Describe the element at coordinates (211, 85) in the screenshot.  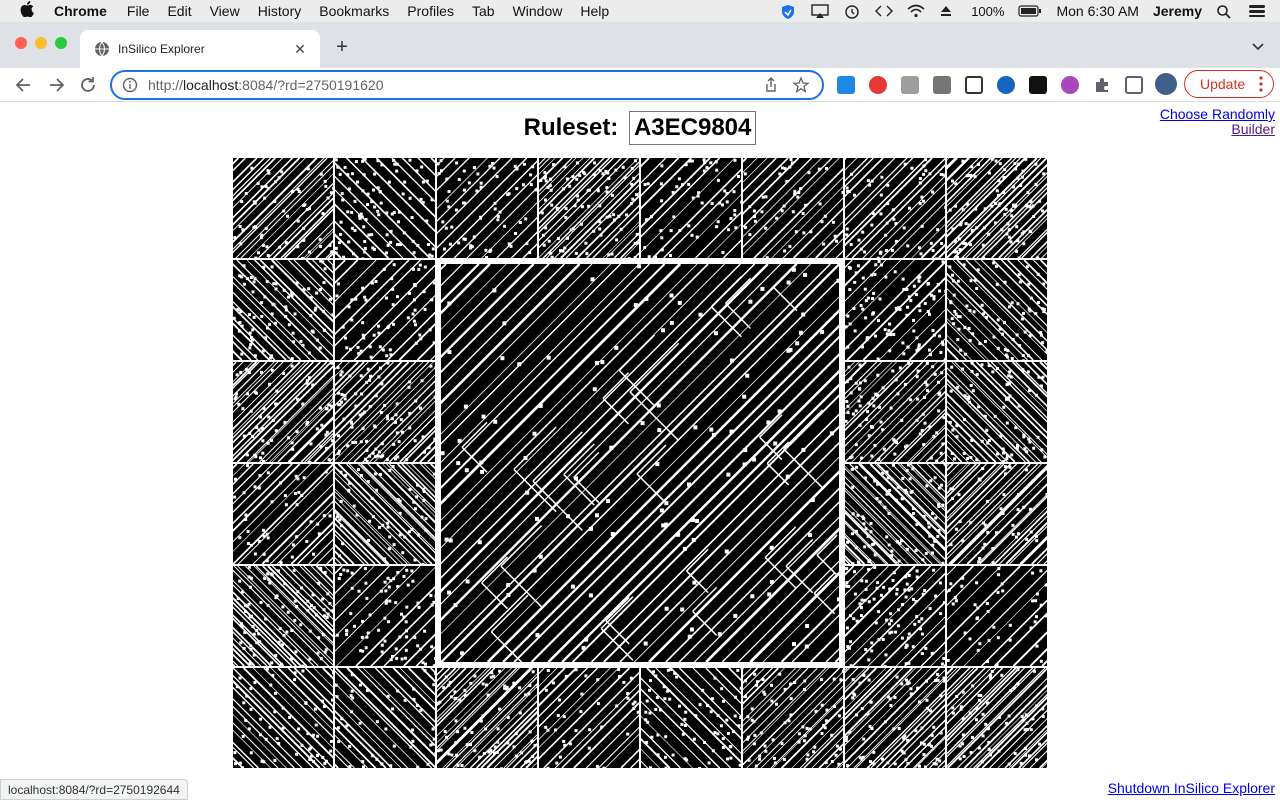
I see `url-host: localhost` at that location.